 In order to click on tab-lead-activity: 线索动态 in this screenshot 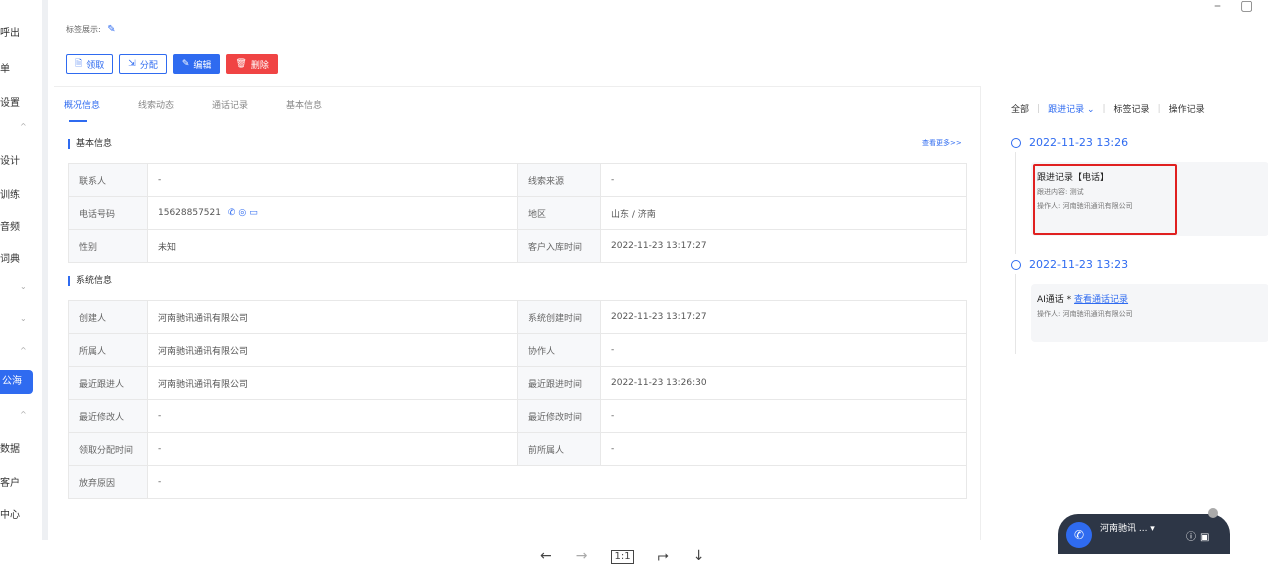, I will do `click(156, 104)`.